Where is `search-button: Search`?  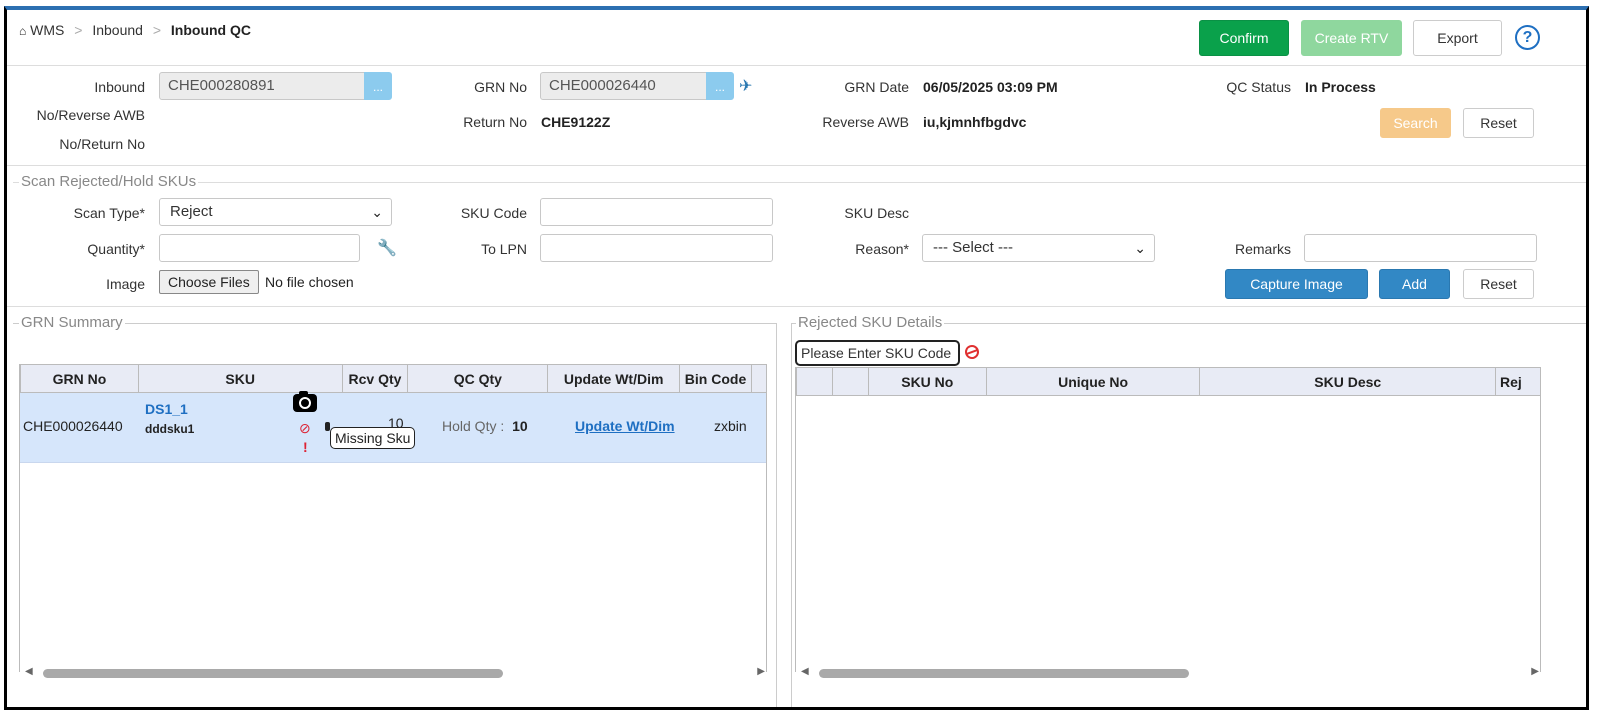 search-button: Search is located at coordinates (1415, 123).